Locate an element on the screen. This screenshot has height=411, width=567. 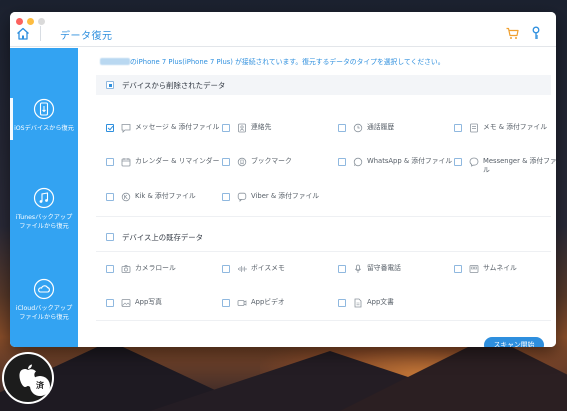
option-label: 通話履歴 is located at coordinates (381, 127).